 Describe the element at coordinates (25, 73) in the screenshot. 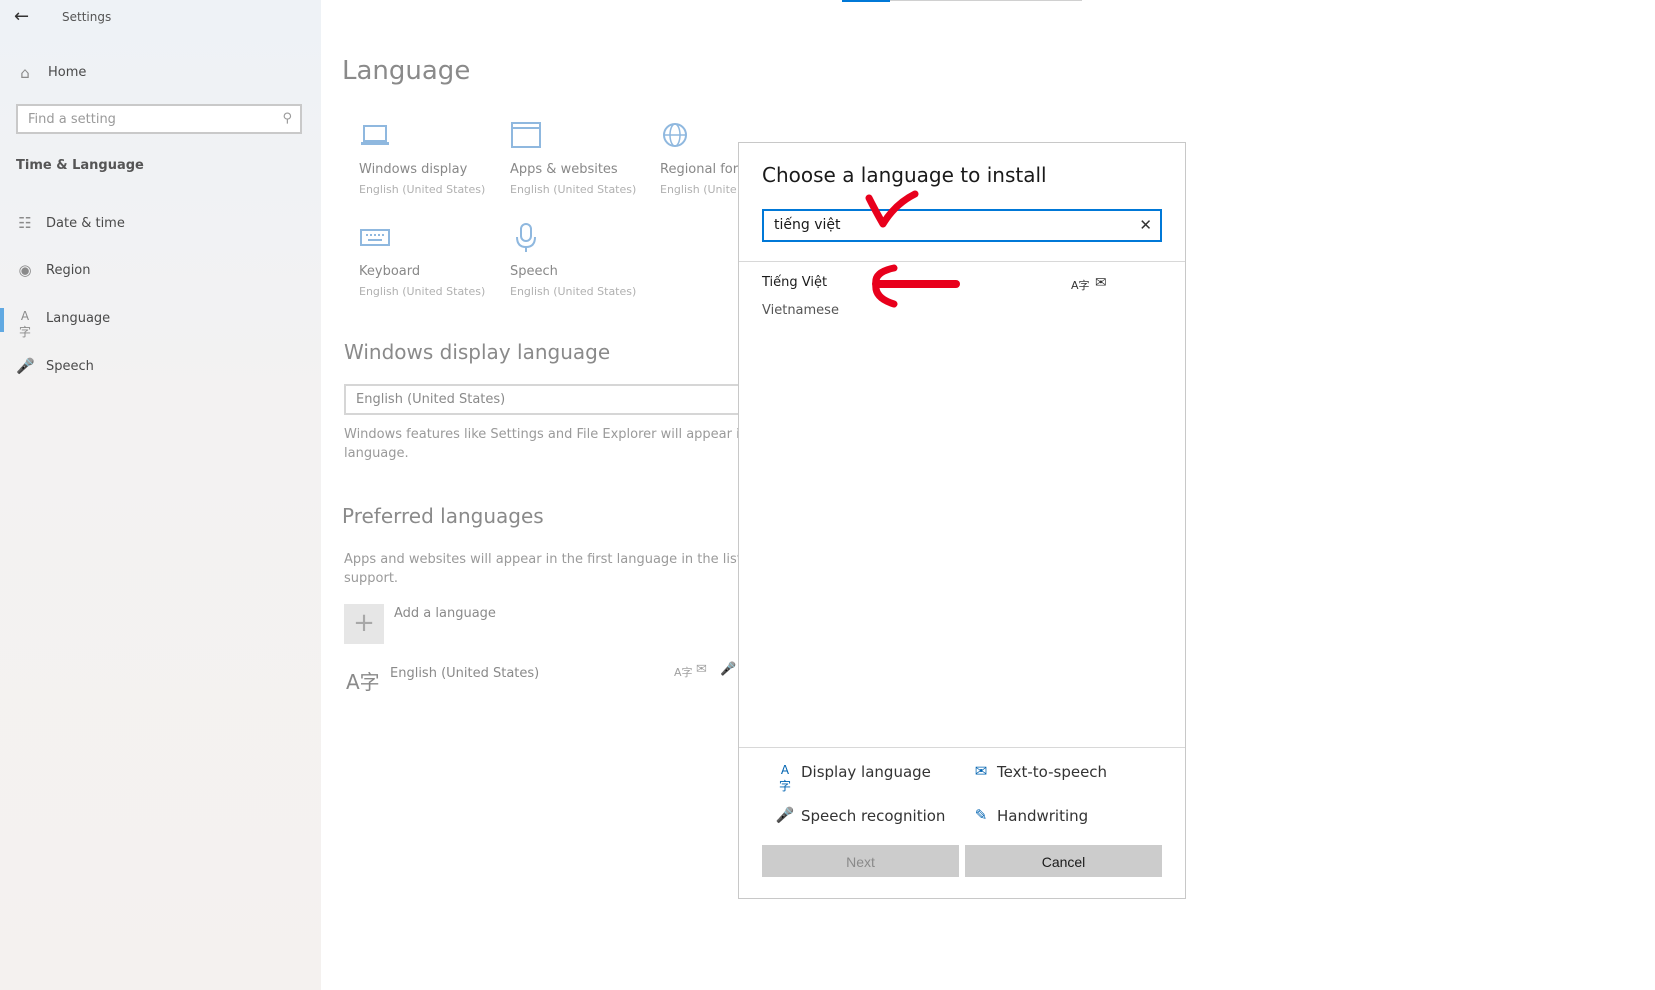

I see `home-icon: ⌂` at that location.